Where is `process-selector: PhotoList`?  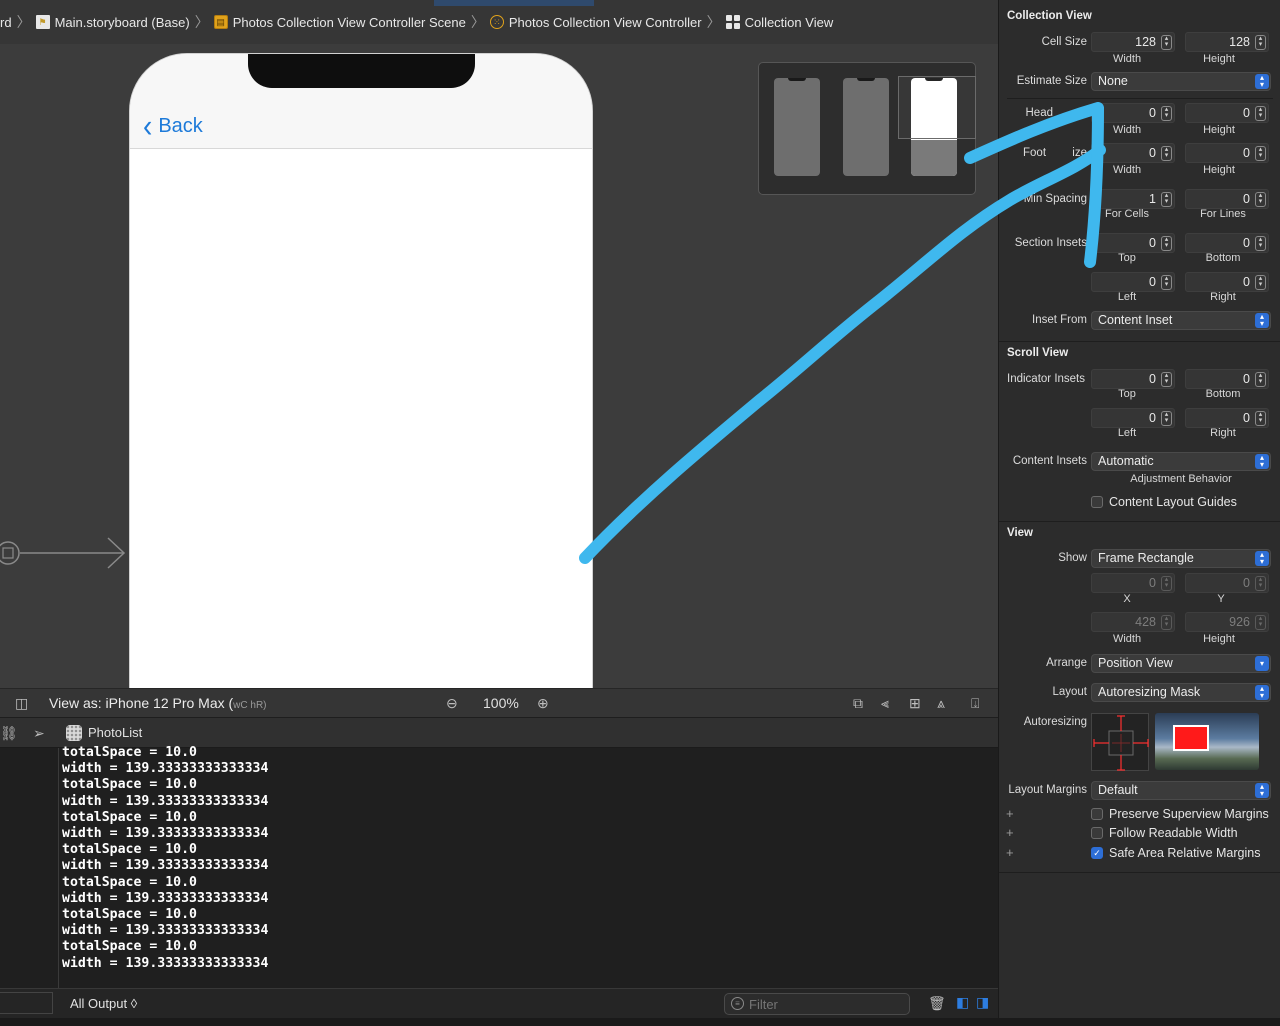 process-selector: PhotoList is located at coordinates (104, 732).